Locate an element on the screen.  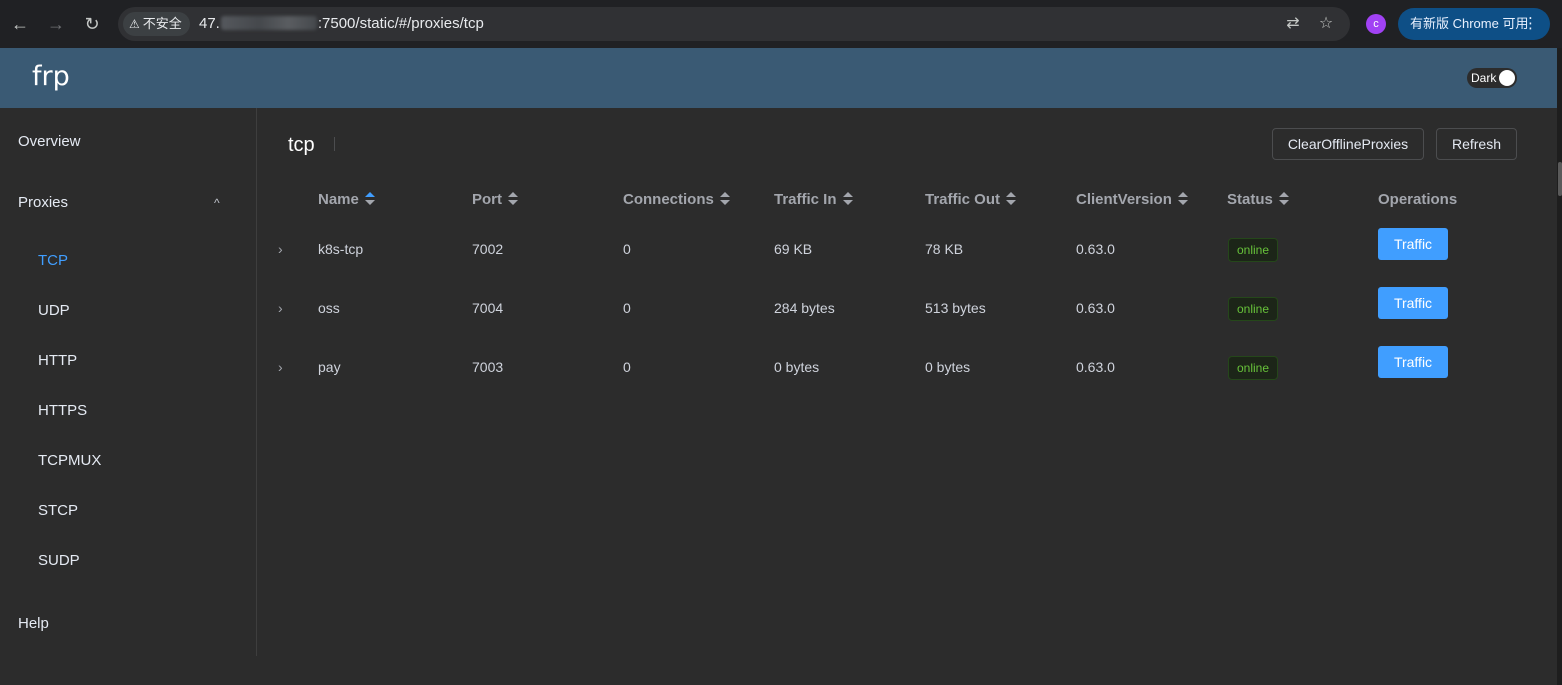
url-text: 47. :7500/static/#/proxies/tcp is located at coordinates (341, 24).